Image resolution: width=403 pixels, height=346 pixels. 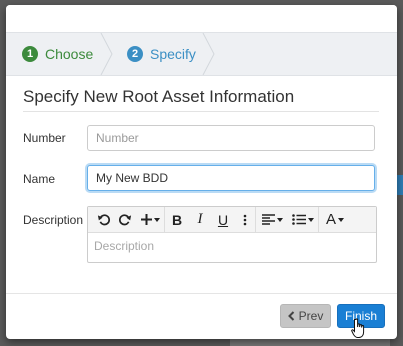 What do you see at coordinates (44, 138) in the screenshot?
I see `number-label: Number` at bounding box center [44, 138].